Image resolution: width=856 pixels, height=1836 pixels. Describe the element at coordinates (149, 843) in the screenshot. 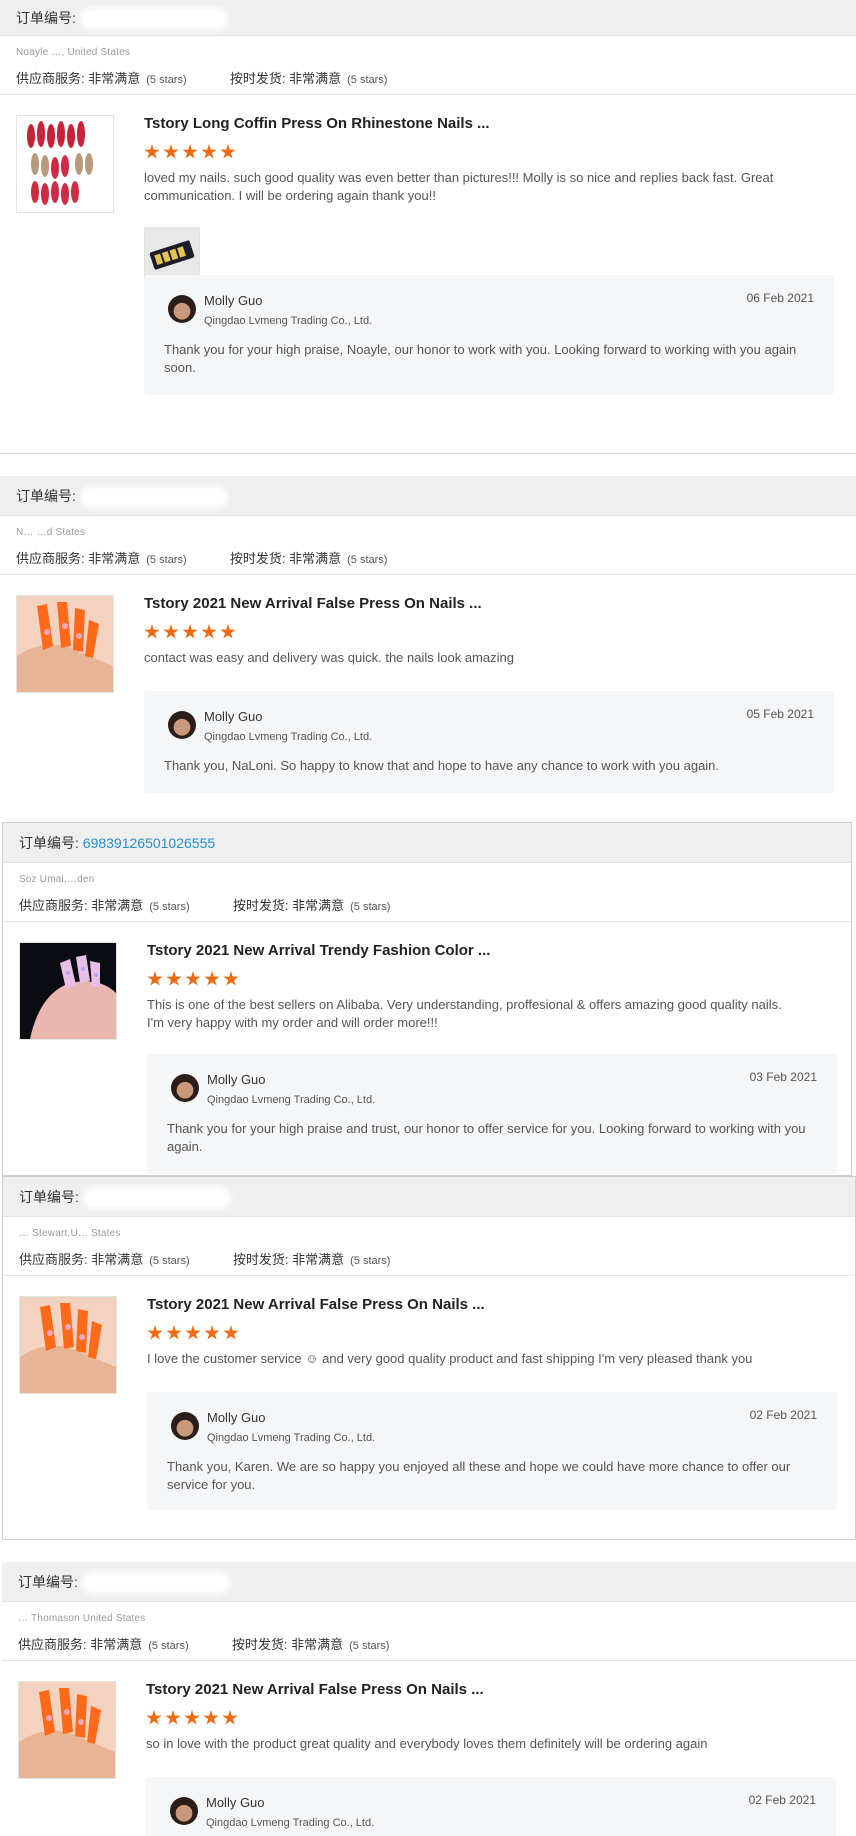

I see `order-number-link: 69839126501026555` at that location.